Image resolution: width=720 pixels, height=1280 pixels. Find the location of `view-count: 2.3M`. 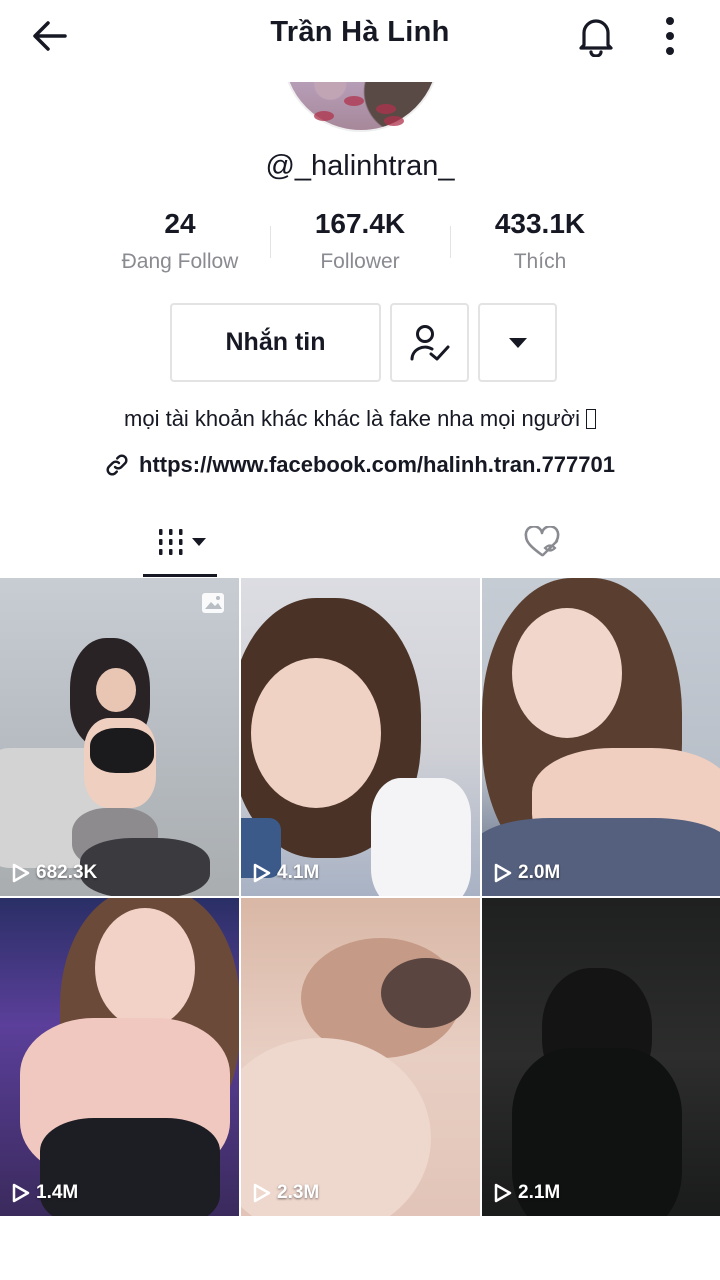

view-count: 2.3M is located at coordinates (286, 1193).